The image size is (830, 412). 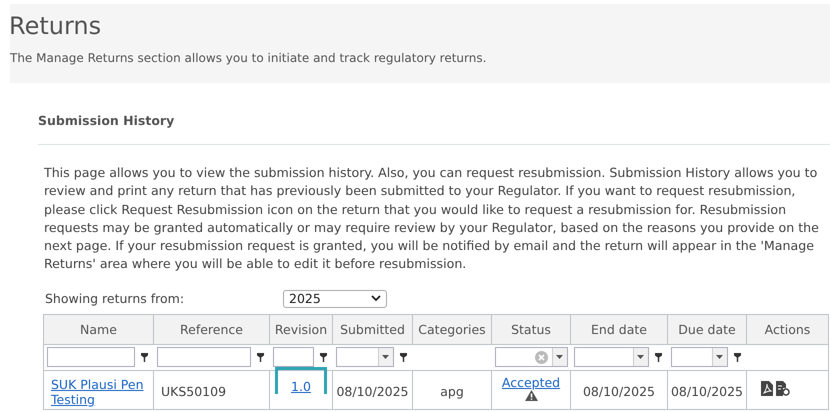 I want to click on year-filter-label: Showing returns from:, so click(x=115, y=298).